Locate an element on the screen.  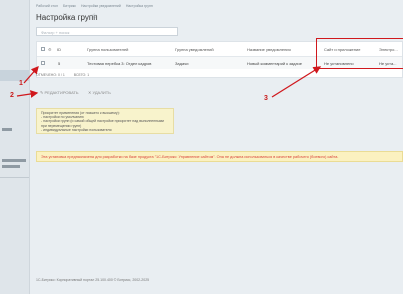
annotation-arrows is located at coordinates (169, 82).